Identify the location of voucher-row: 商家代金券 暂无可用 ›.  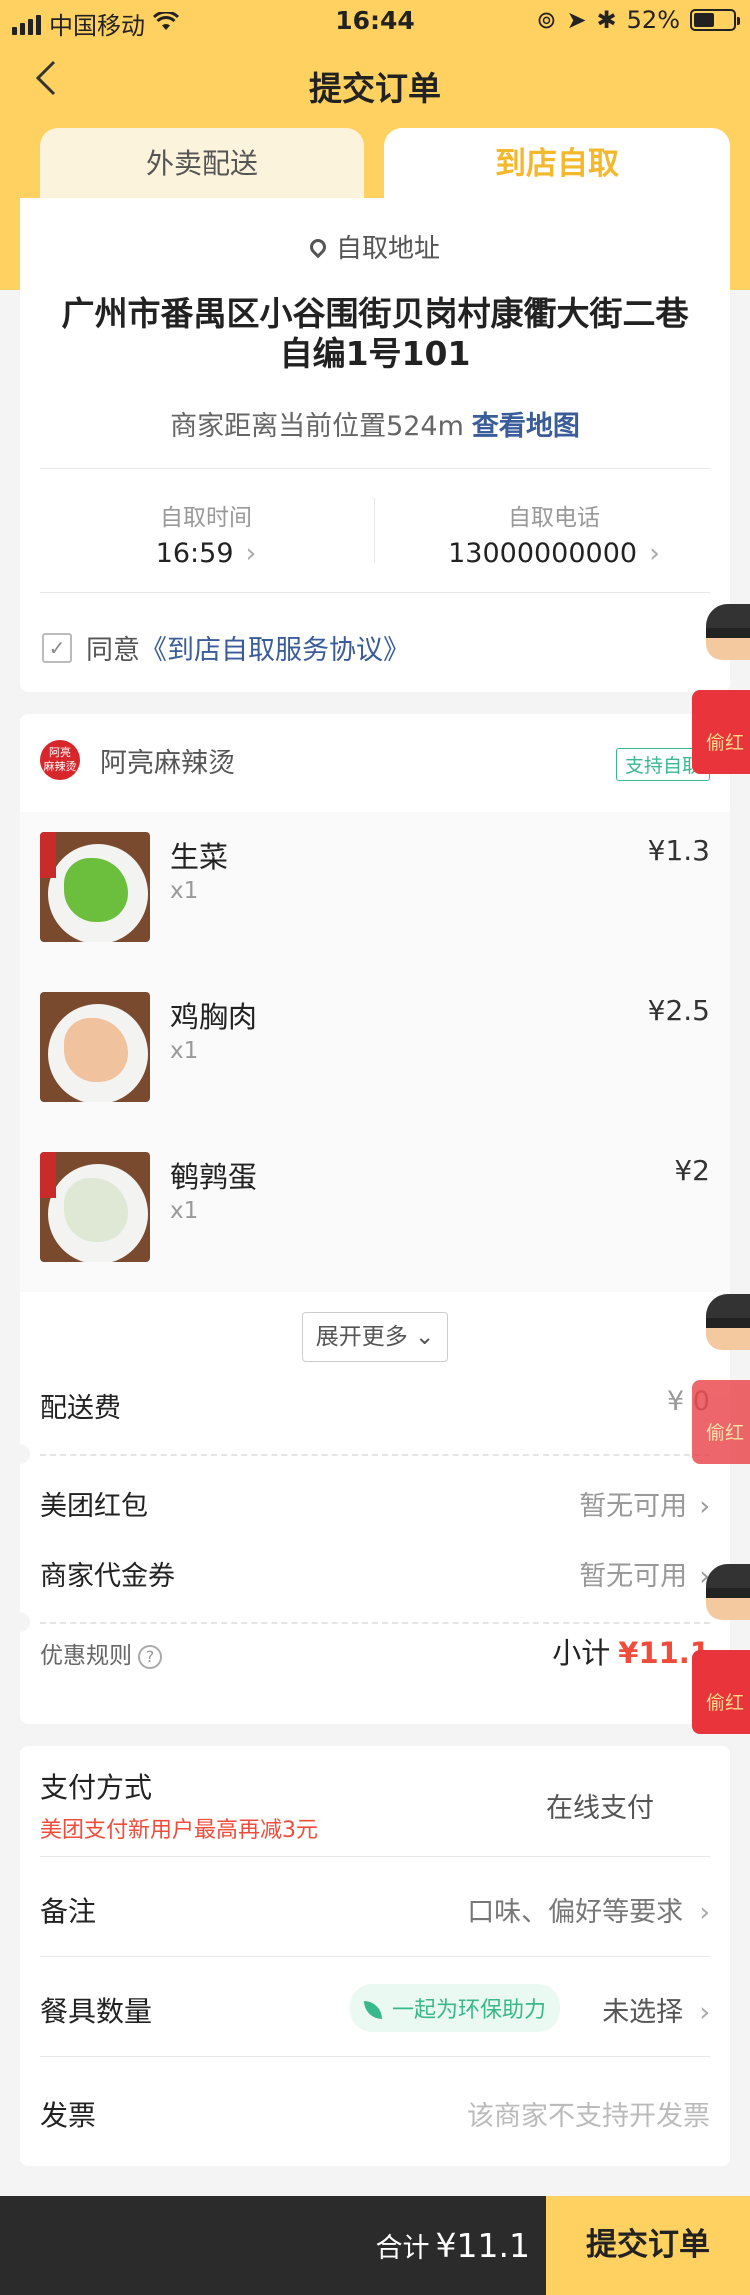
(375, 1573).